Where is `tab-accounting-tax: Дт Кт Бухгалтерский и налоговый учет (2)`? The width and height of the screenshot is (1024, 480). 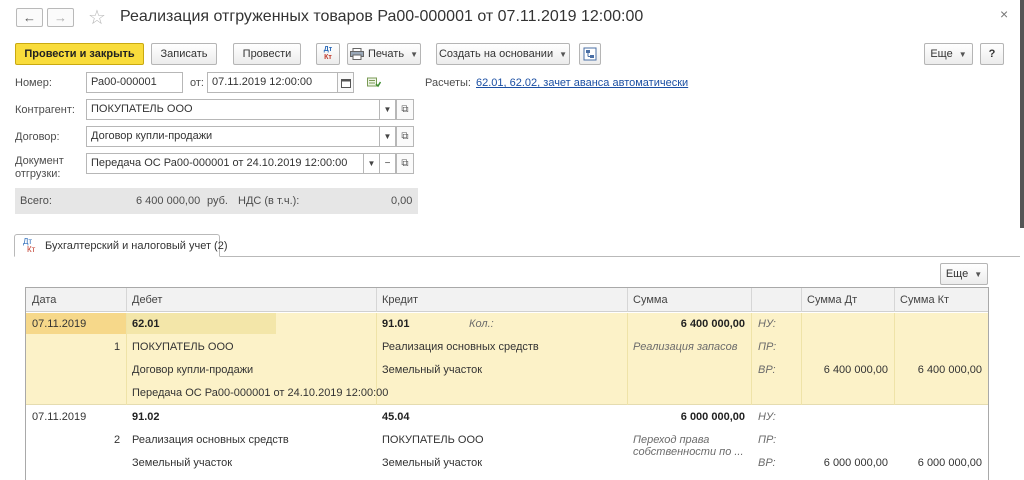
tab-accounting-tax: Дт Кт Бухгалтерский и налоговый учет (2) is located at coordinates (121, 245).